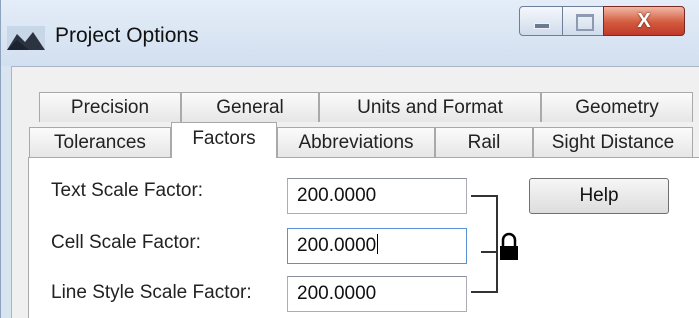 The image size is (699, 318). I want to click on text-scale-factor-input: 200.0000, so click(377, 196).